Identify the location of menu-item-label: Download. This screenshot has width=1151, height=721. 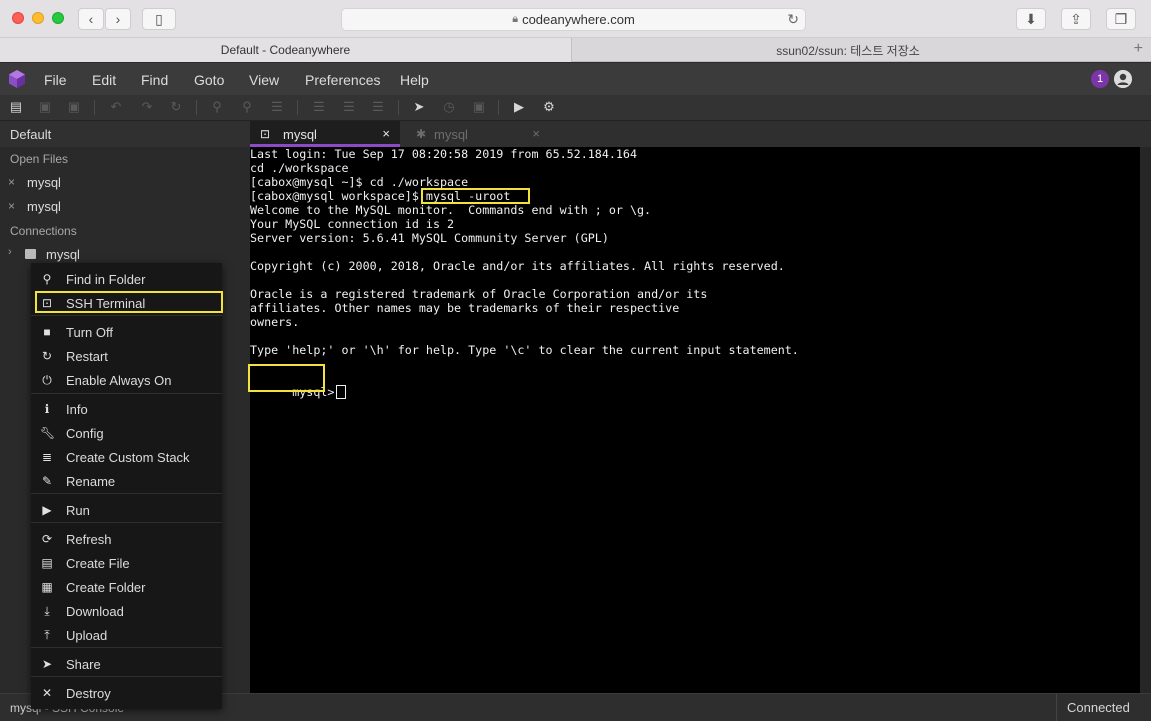
(95, 611).